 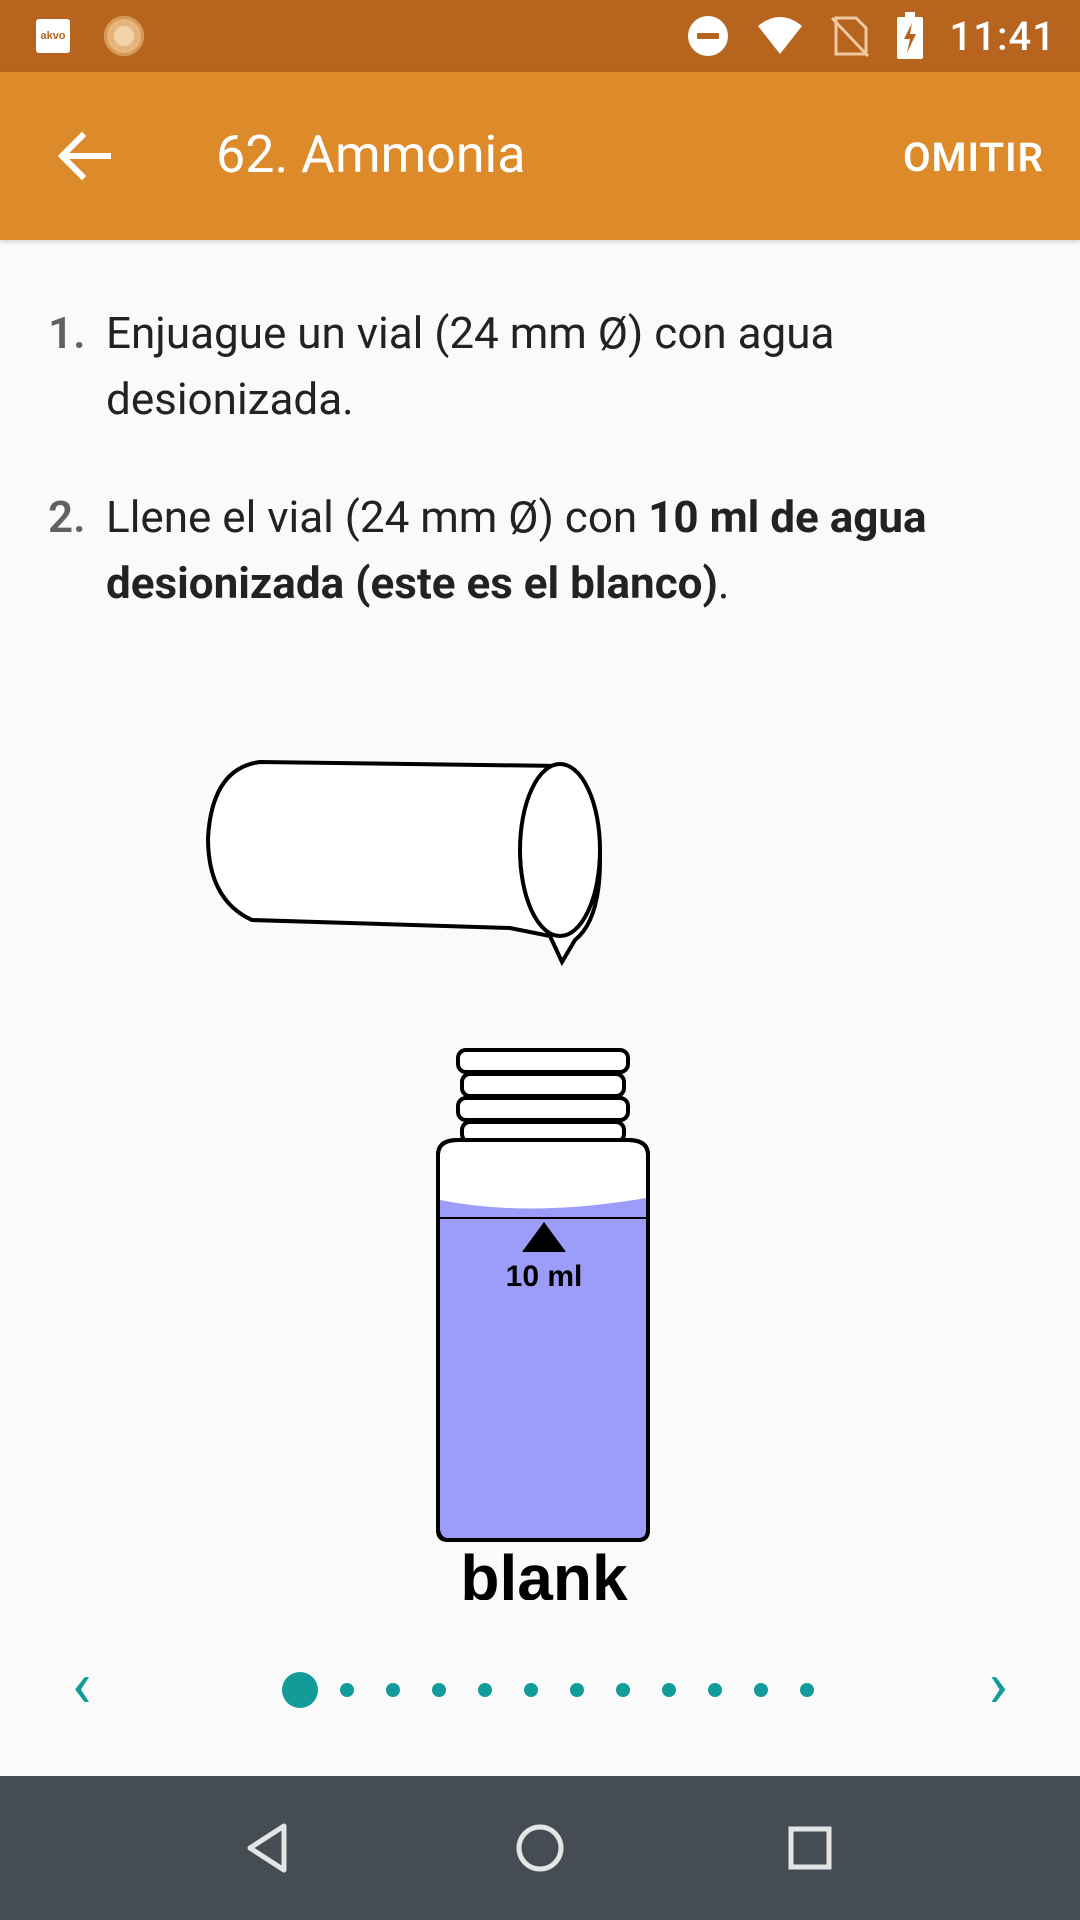 I want to click on page-title: 62. Ammonia, so click(x=371, y=154).